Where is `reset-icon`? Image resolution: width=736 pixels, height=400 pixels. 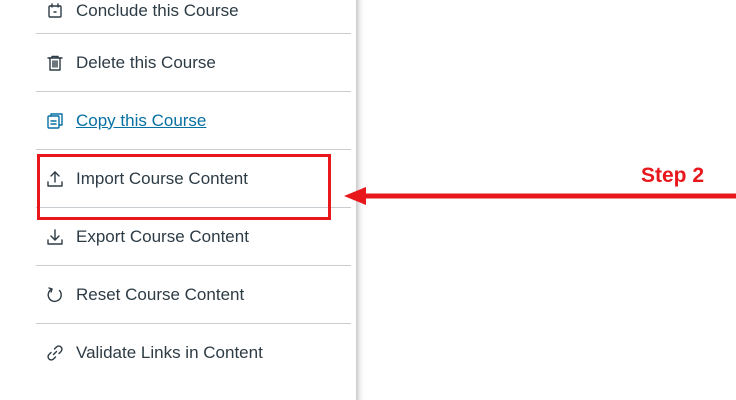
reset-icon is located at coordinates (55, 295).